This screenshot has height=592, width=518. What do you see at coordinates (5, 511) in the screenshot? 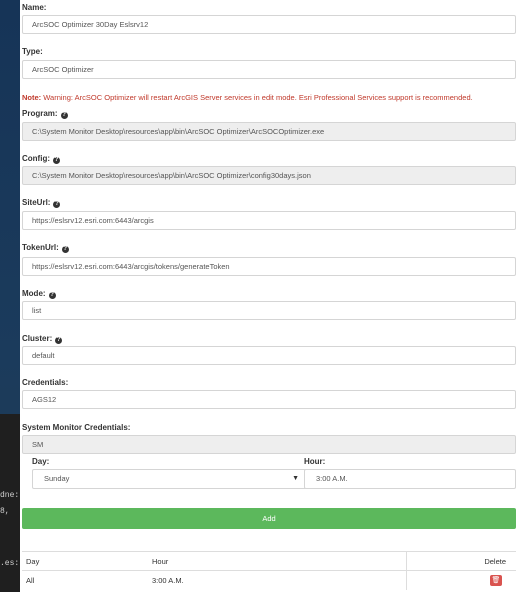
I see `terminal-line: 8,` at bounding box center [5, 511].